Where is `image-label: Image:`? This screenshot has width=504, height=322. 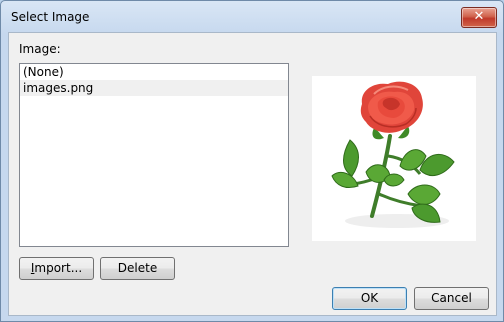 image-label: Image: is located at coordinates (40, 49).